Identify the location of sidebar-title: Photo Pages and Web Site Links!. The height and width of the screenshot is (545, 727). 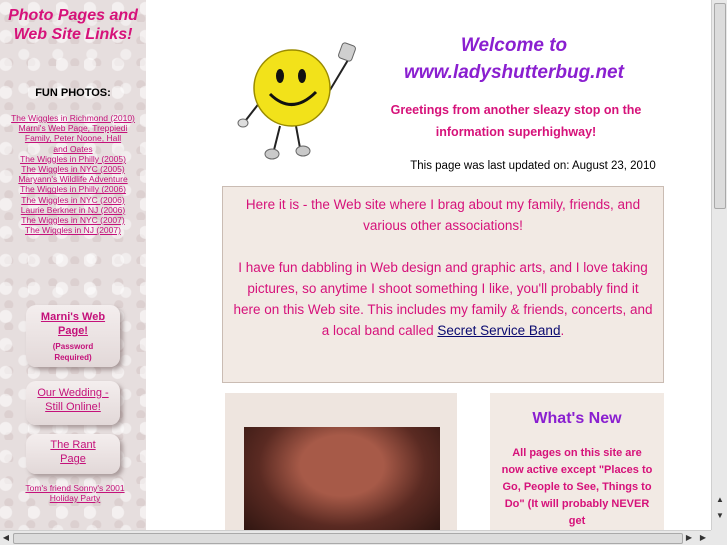
(73, 25).